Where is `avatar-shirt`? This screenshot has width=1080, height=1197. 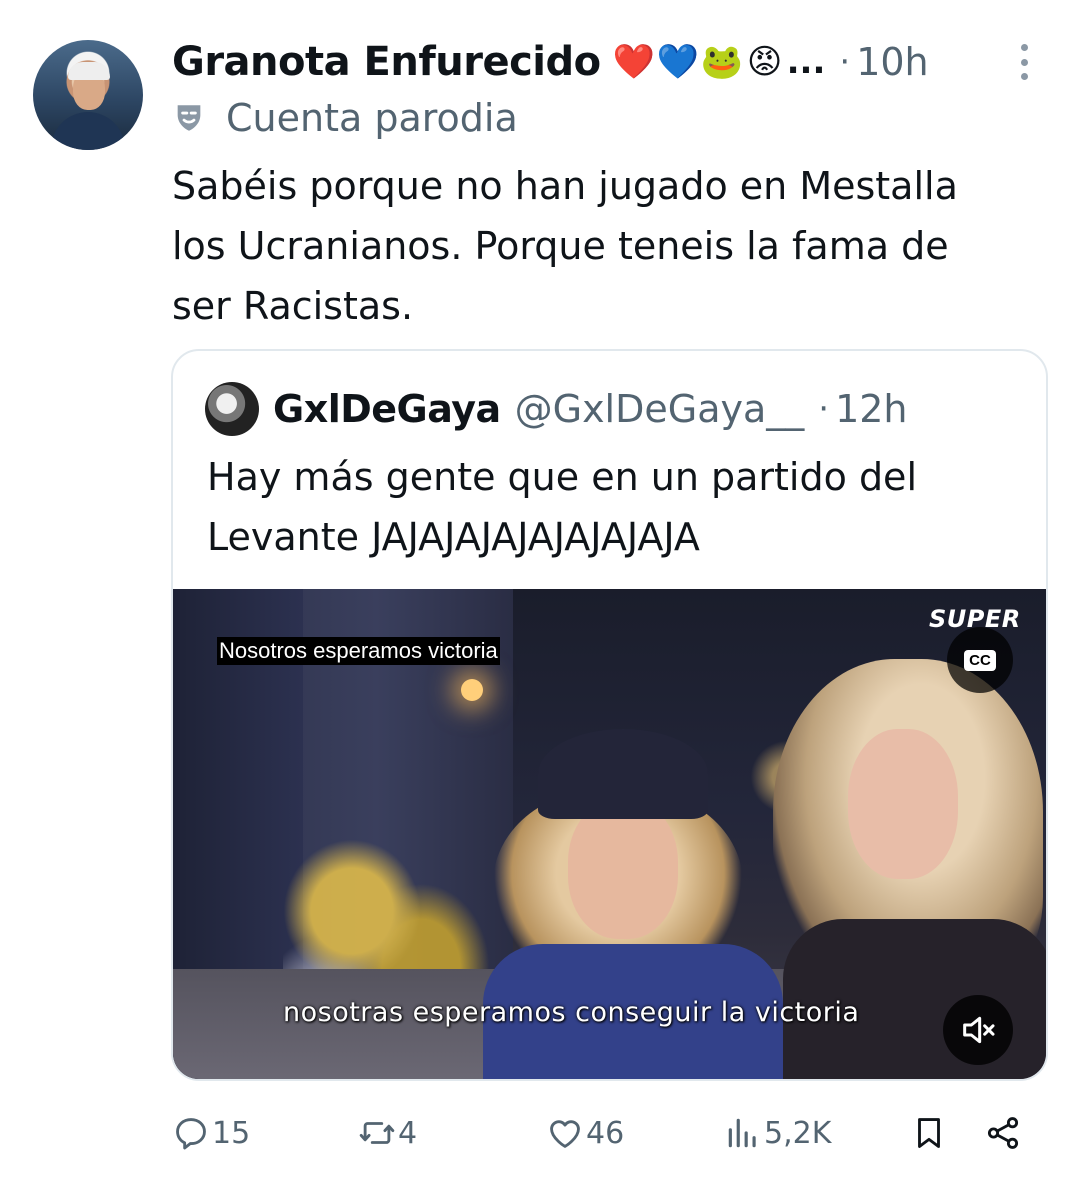 avatar-shirt is located at coordinates (88, 131).